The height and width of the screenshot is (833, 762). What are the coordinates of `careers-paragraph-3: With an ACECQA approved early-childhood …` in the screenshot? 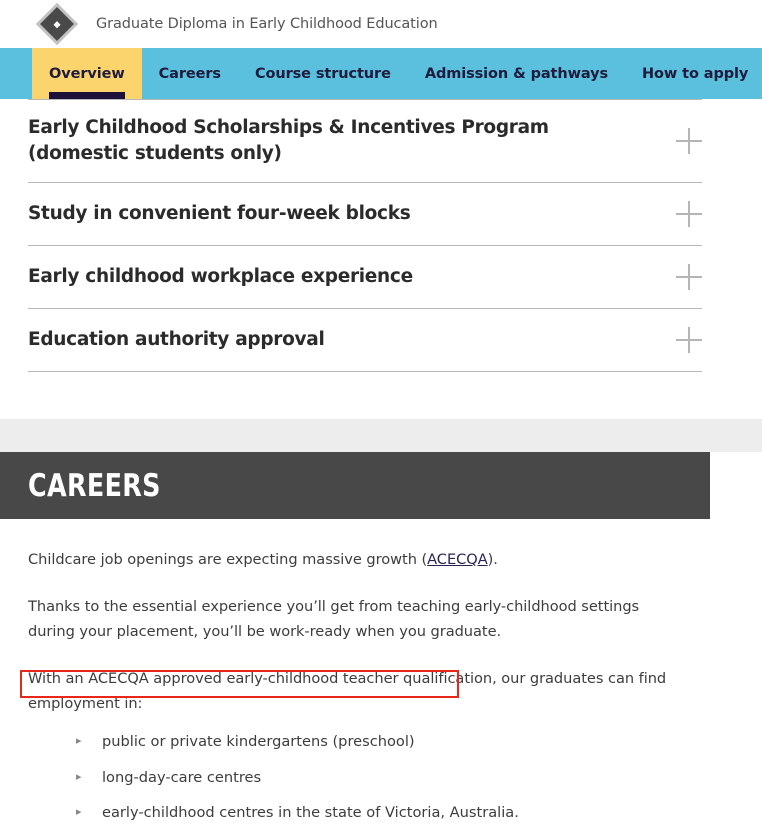 It's located at (347, 691).